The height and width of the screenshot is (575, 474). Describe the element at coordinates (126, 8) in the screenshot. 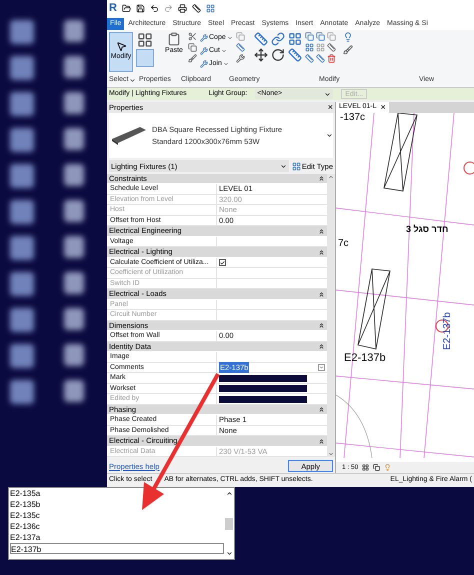

I see `open-icon` at that location.